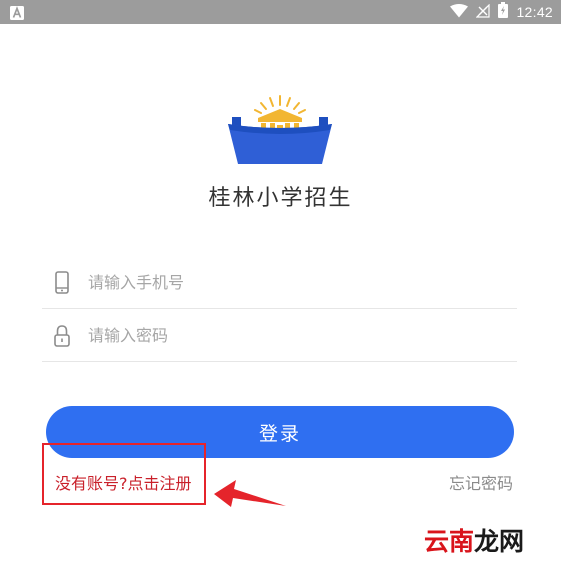  I want to click on watermark: 云南龙网, so click(476, 541).